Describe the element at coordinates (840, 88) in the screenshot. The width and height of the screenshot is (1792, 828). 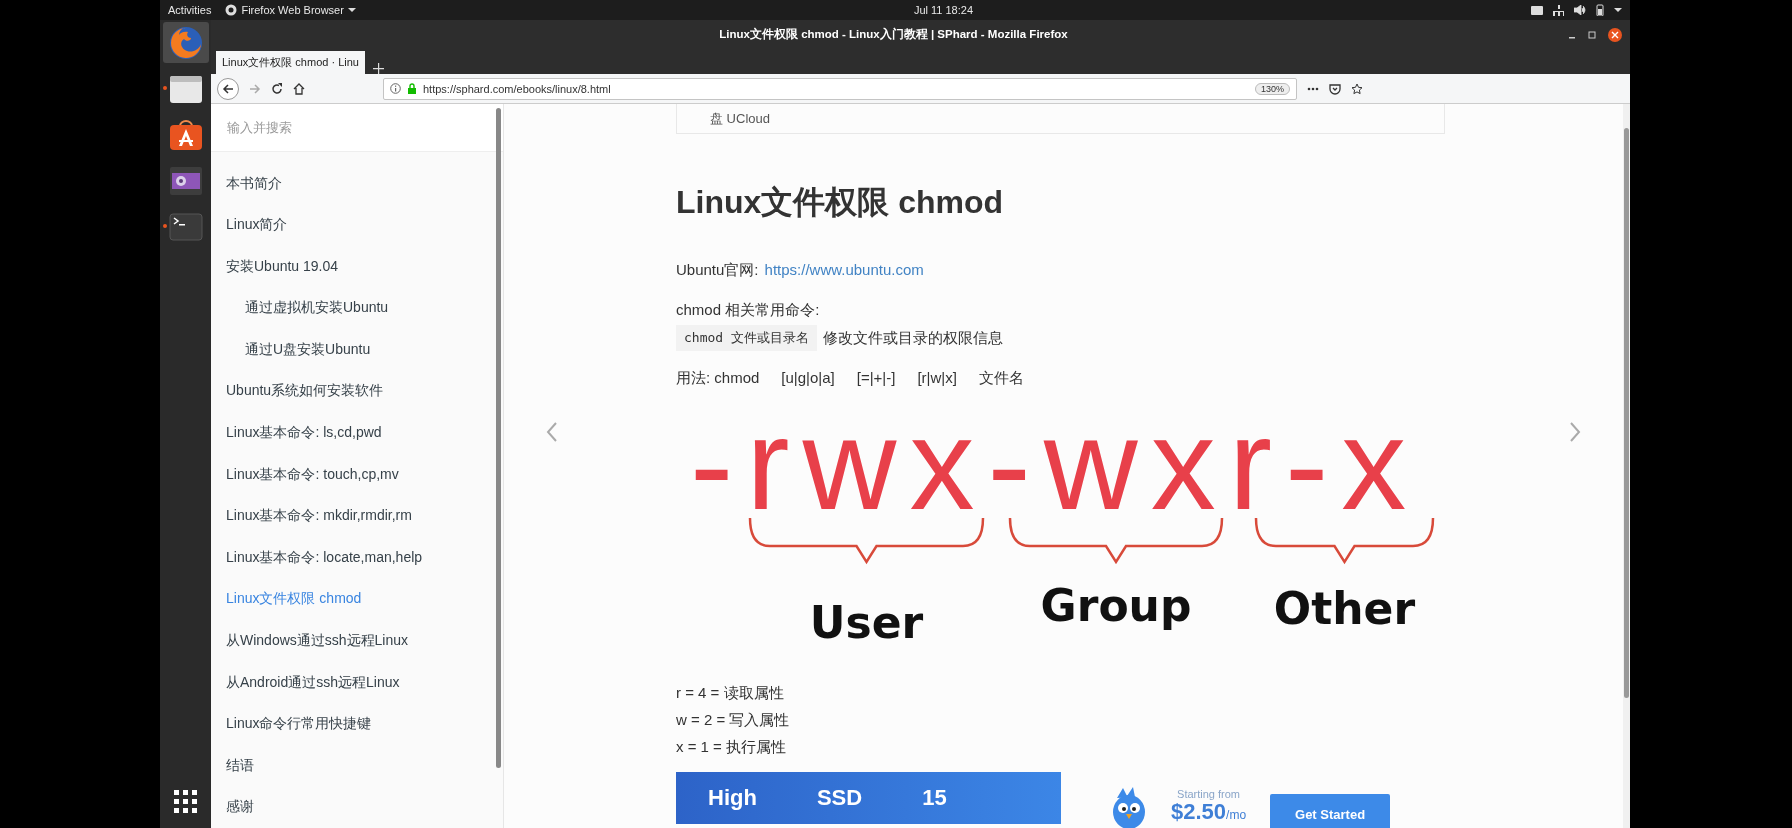
I see `address-bar: https://sphard.com/ebooks/linux/8.html 130%` at that location.